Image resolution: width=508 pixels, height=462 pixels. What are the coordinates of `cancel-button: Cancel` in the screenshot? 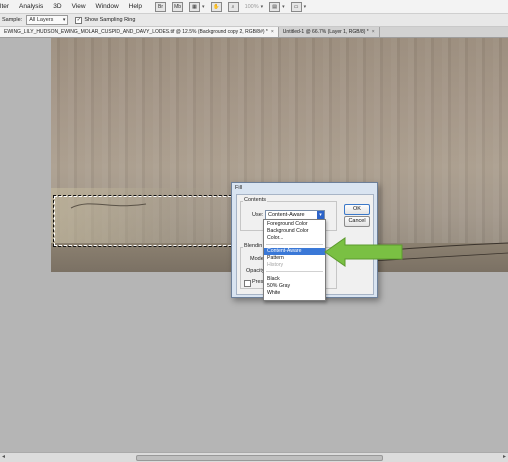 It's located at (357, 221).